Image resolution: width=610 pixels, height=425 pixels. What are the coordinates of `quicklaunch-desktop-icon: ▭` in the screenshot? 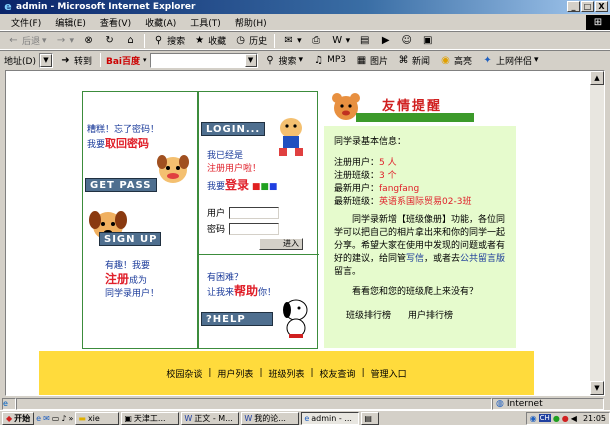 It's located at (56, 418).